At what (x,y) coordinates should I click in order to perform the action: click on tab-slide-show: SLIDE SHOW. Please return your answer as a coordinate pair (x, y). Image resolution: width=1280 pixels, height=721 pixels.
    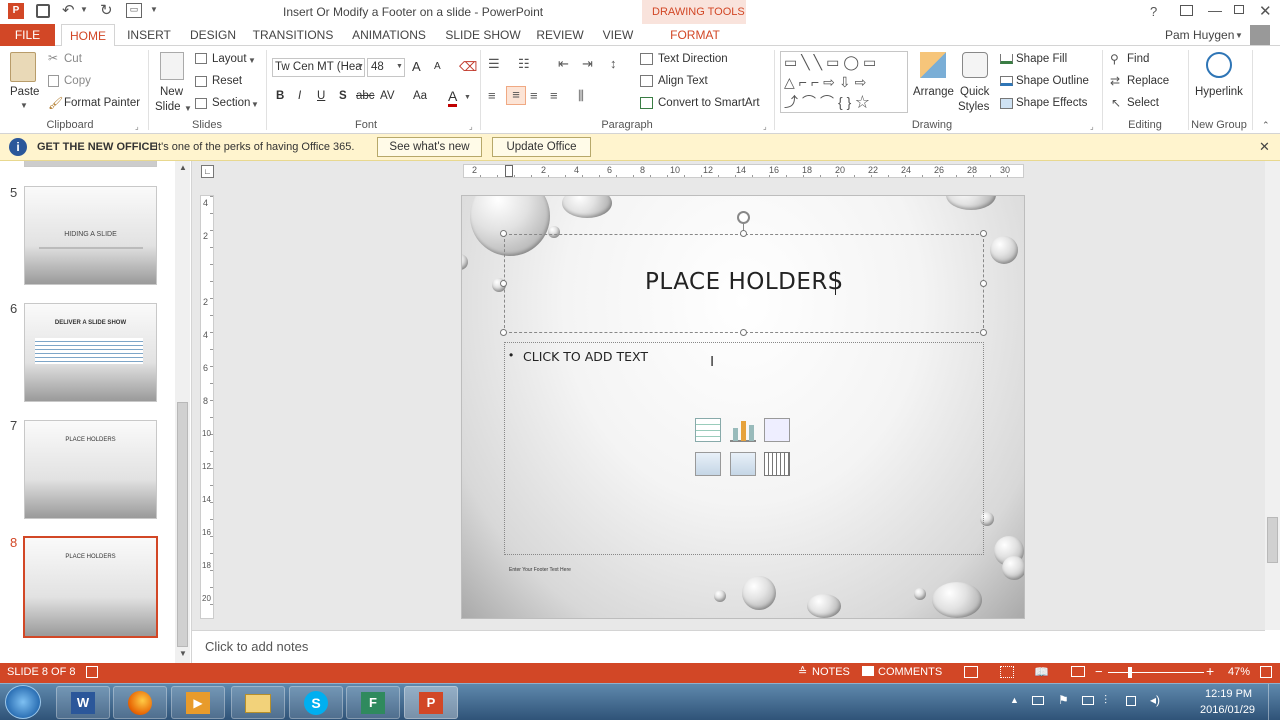
    Looking at the image, I should click on (483, 35).